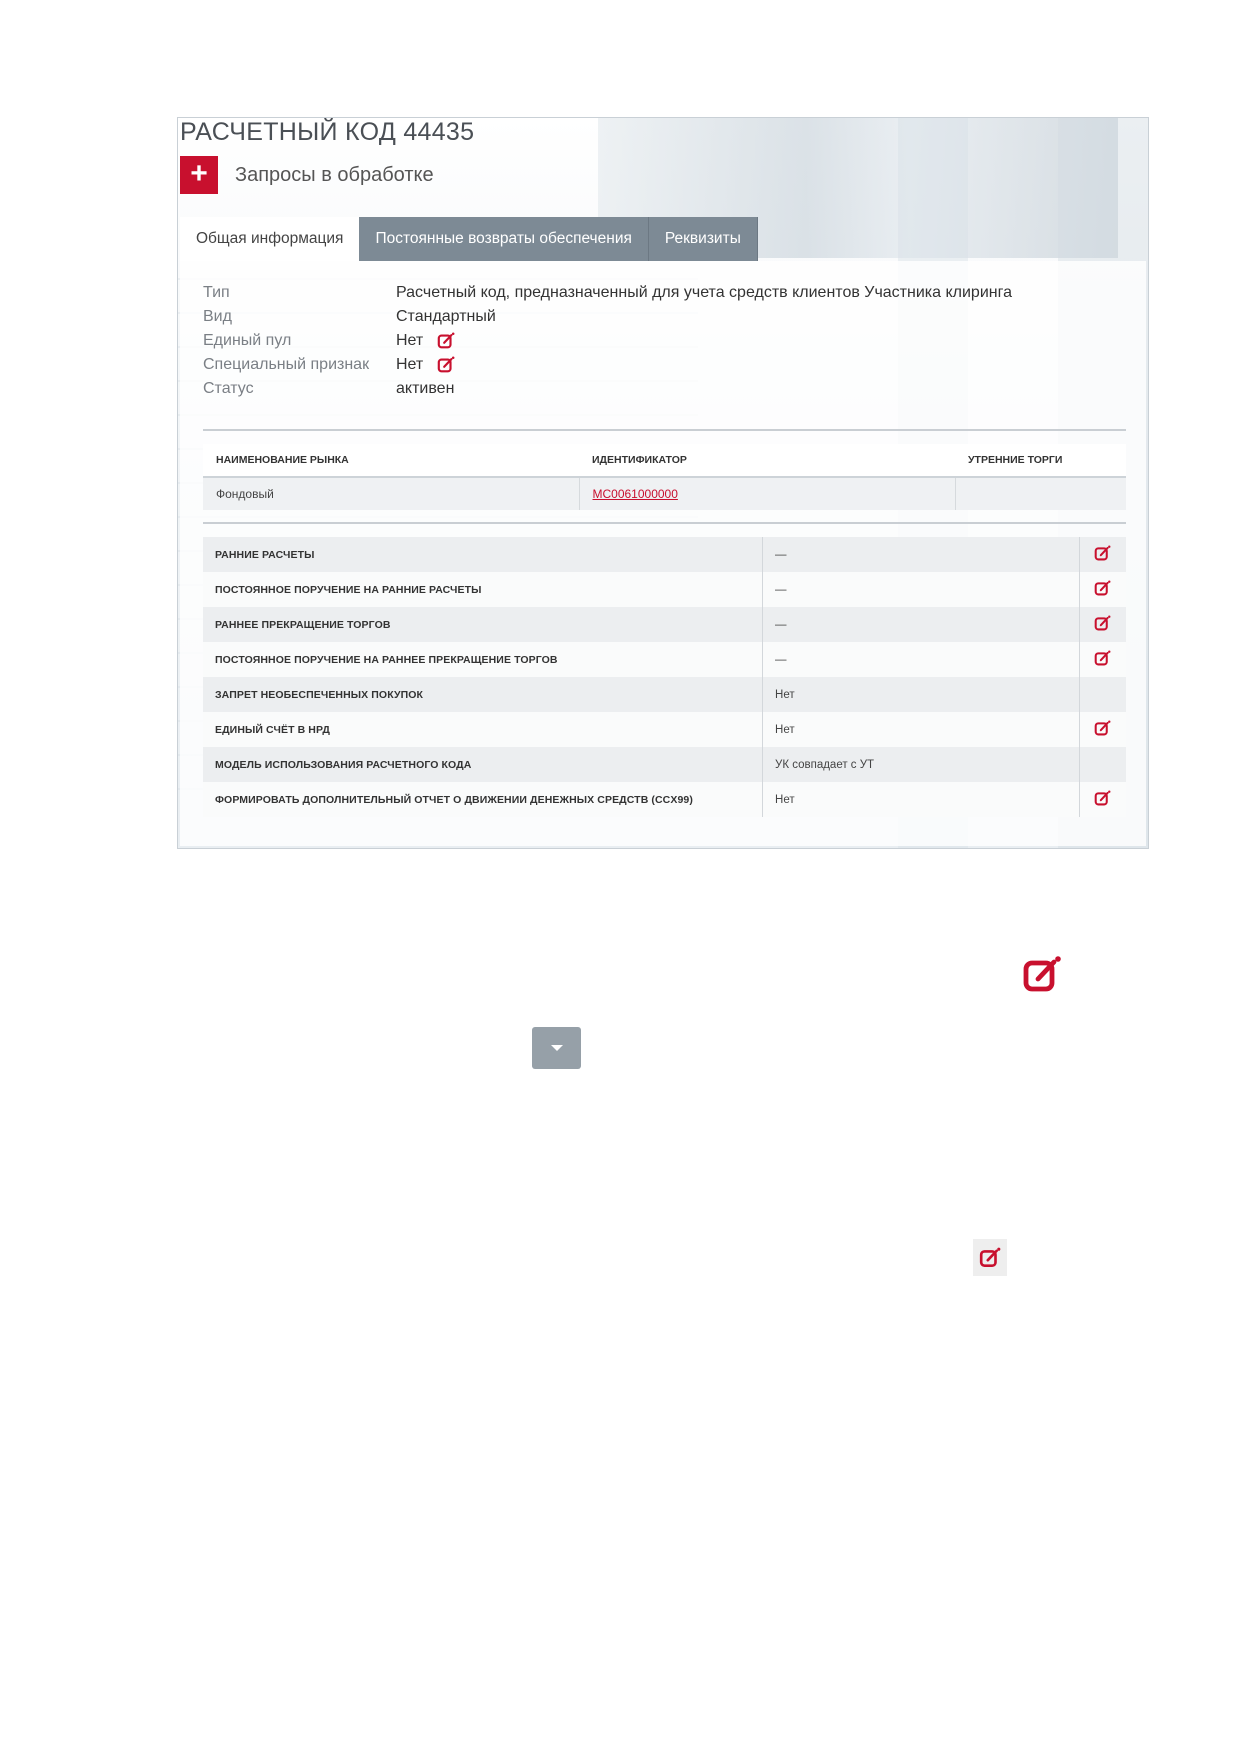 Image resolution: width=1239 pixels, height=1752 pixels. Describe the element at coordinates (635, 494) in the screenshot. I see `identifier-link: MC0061000000` at that location.